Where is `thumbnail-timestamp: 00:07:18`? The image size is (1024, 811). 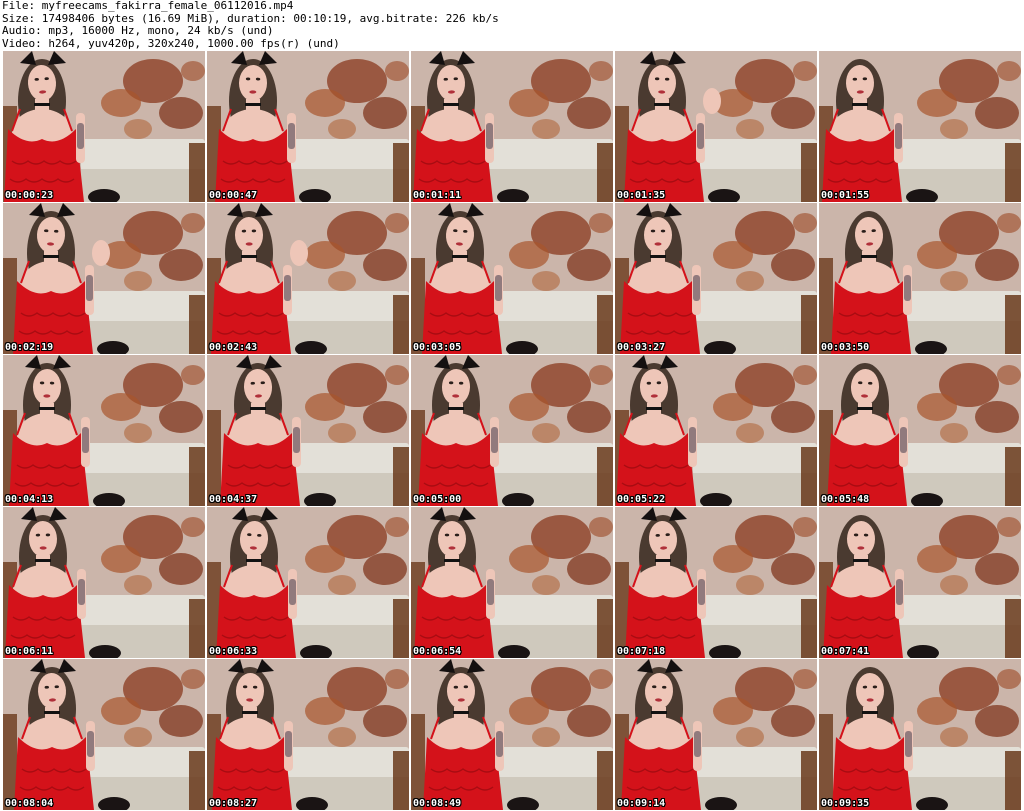
thumbnail-timestamp: 00:07:18 is located at coordinates (641, 651).